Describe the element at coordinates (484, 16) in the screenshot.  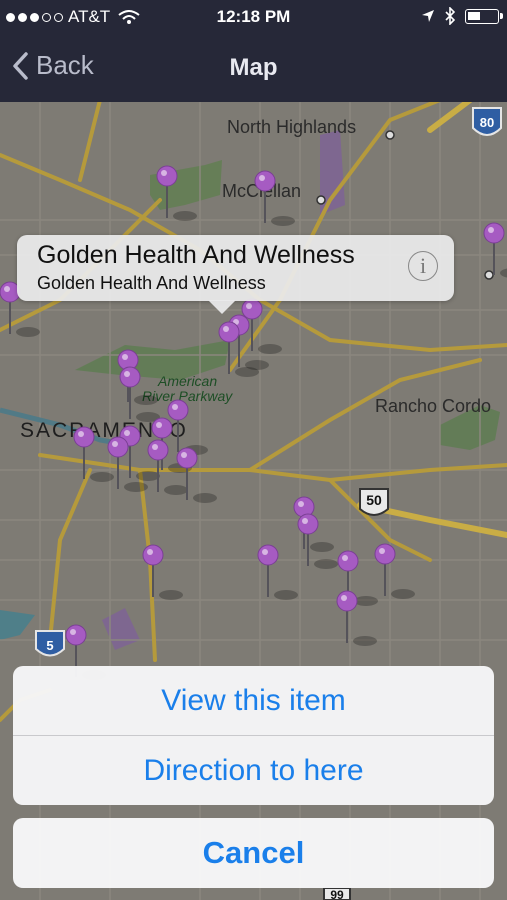
I see `battery-icon` at that location.